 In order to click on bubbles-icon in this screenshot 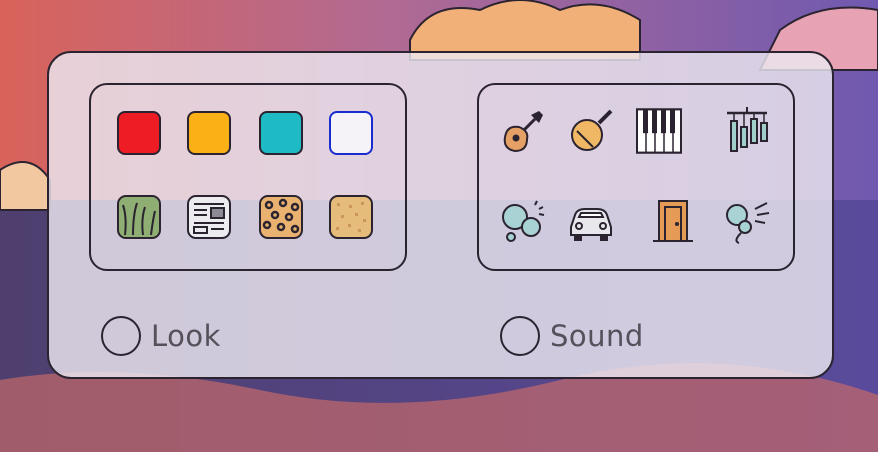, I will do `click(523, 221)`.